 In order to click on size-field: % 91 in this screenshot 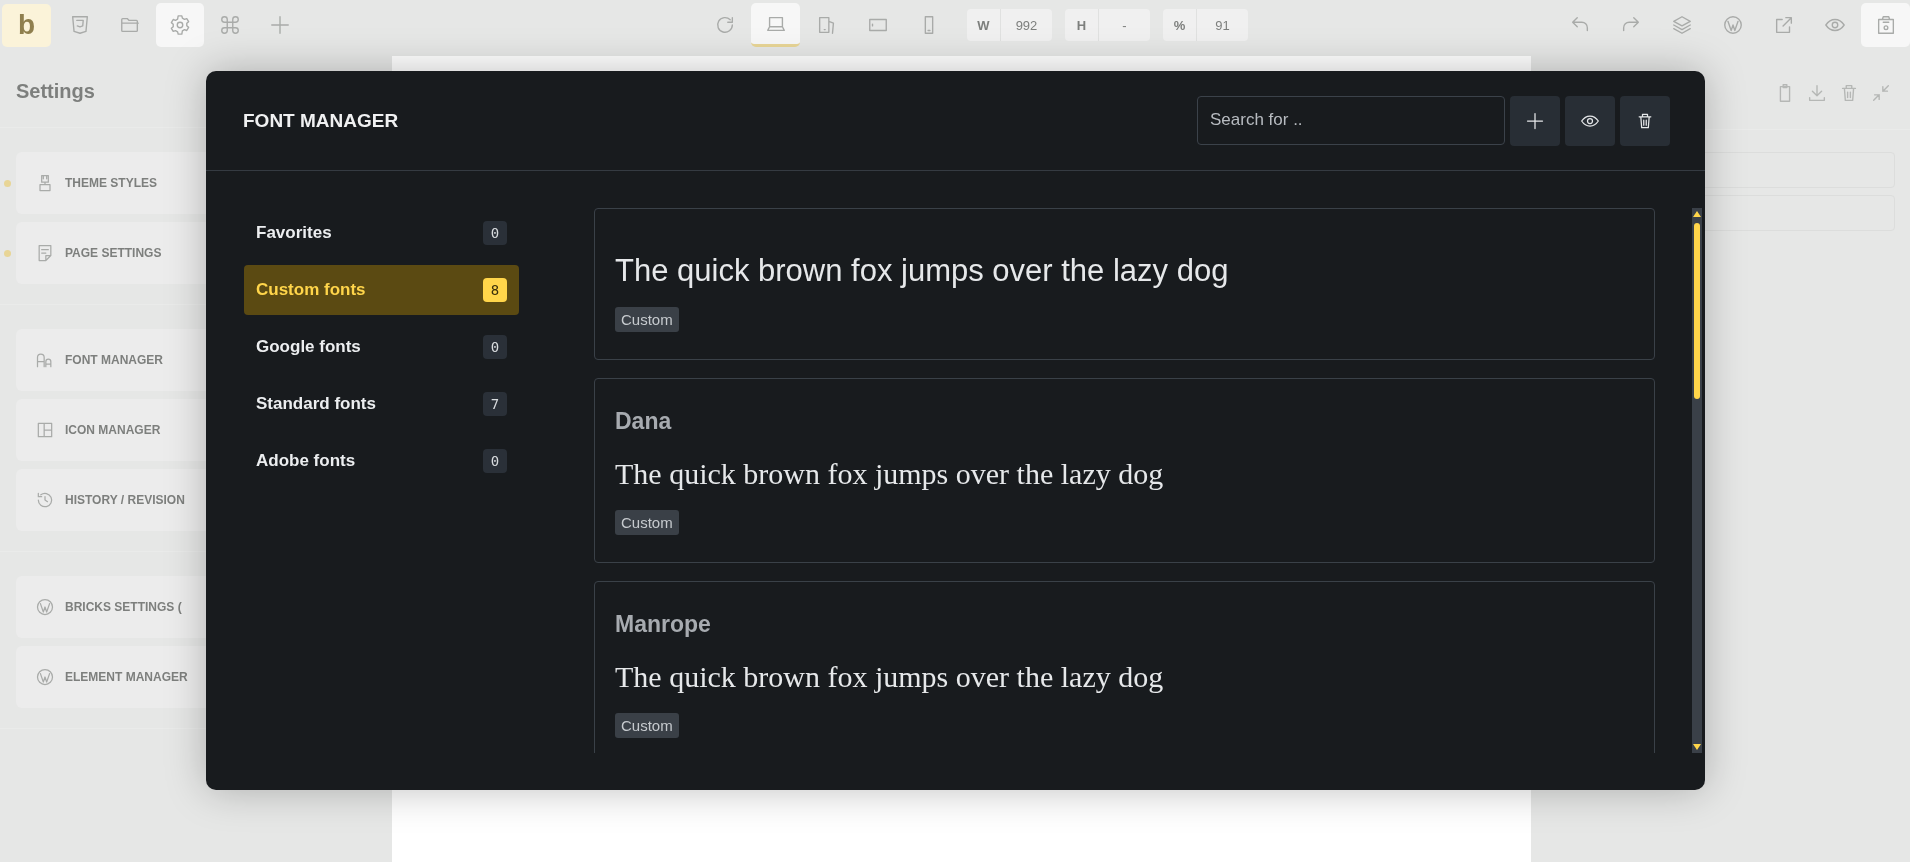, I will do `click(1205, 25)`.